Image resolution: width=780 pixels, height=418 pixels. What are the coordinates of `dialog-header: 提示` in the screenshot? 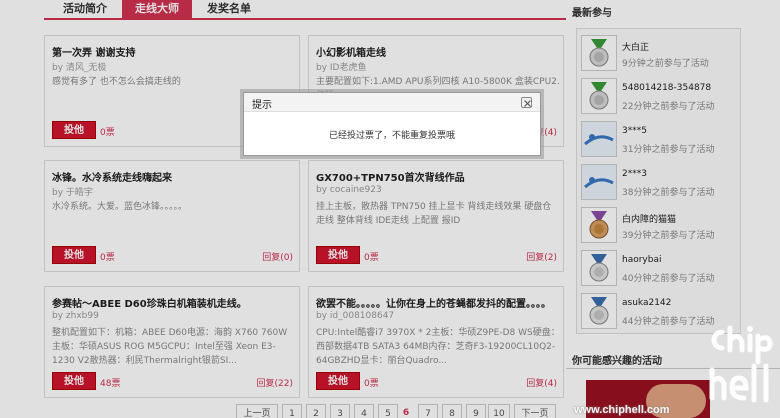 It's located at (392, 102).